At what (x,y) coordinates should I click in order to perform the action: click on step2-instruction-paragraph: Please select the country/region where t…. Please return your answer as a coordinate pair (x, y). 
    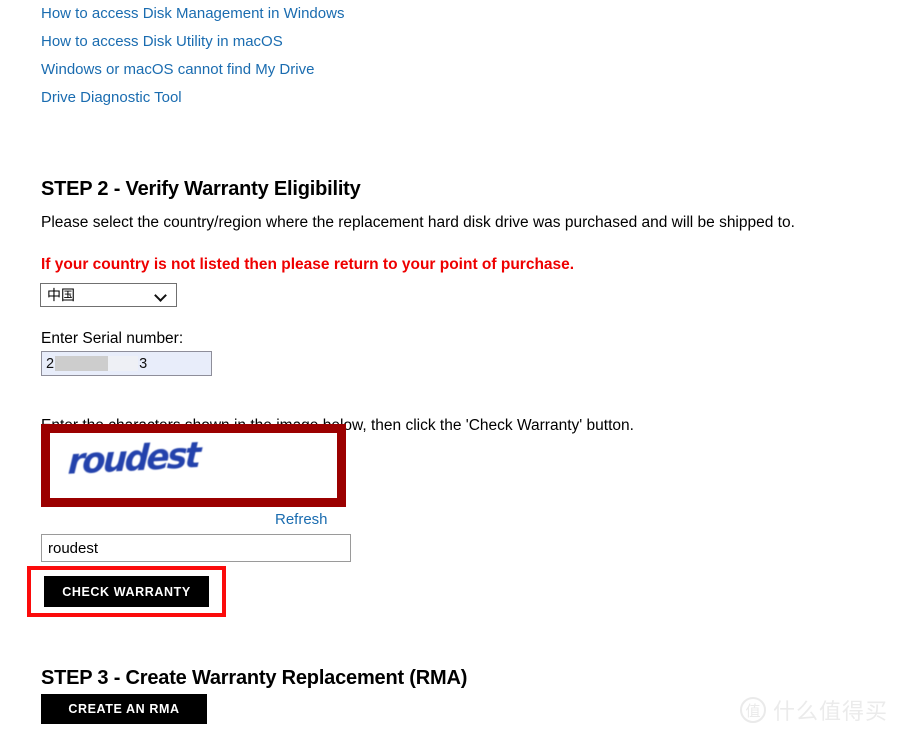
    Looking at the image, I should click on (418, 222).